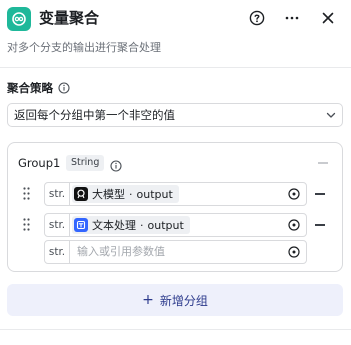 The width and height of the screenshot is (351, 345). Describe the element at coordinates (94, 115) in the screenshot. I see `strategy-select-value: 返回每个分组中第一个非空的值` at that location.